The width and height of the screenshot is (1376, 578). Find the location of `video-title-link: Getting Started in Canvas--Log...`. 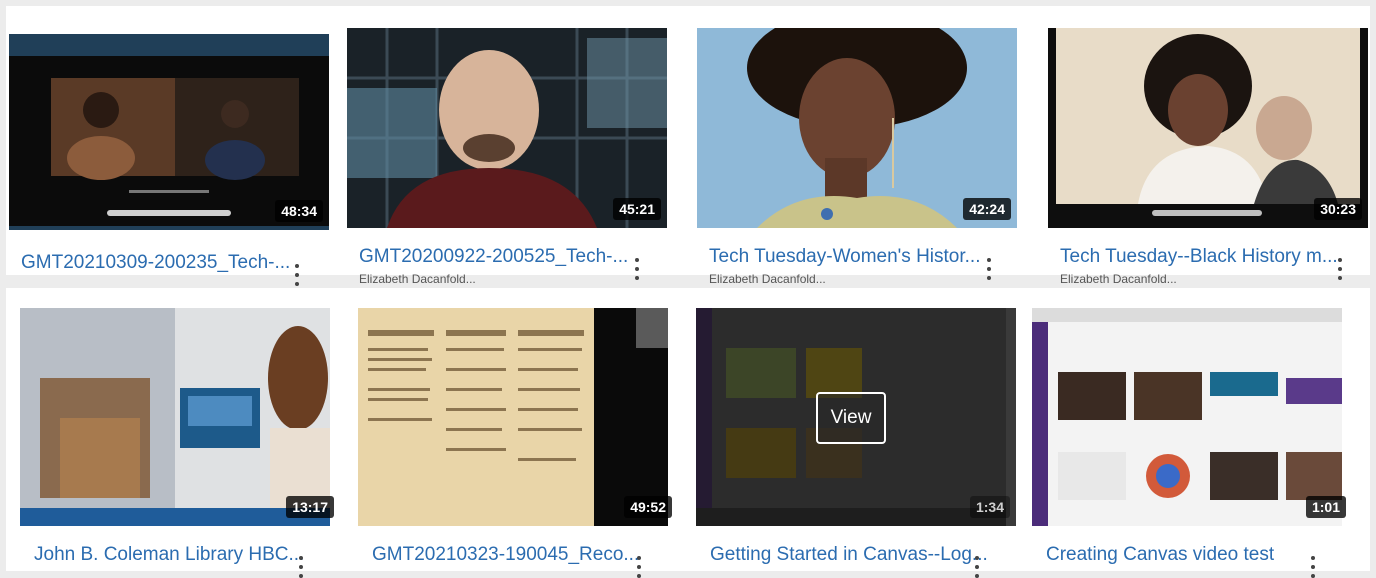

video-title-link: Getting Started in Canvas--Log... is located at coordinates (849, 555).